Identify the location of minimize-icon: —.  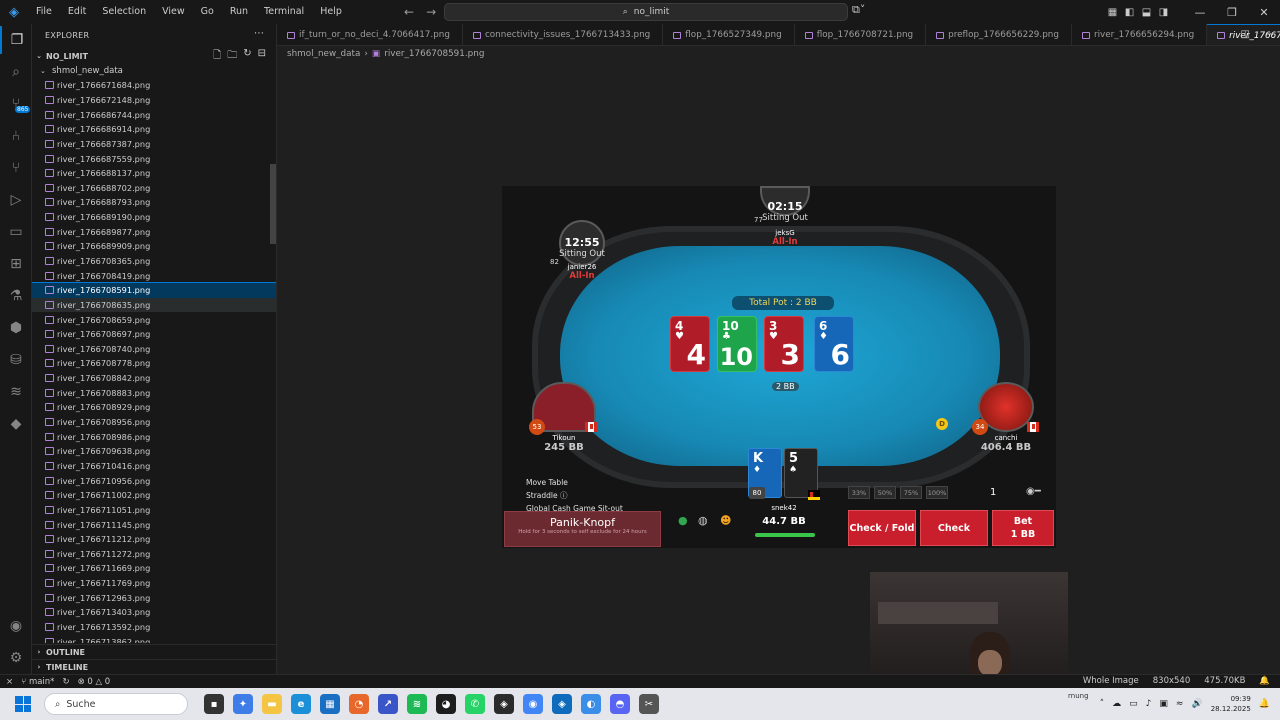
(1200, 12).